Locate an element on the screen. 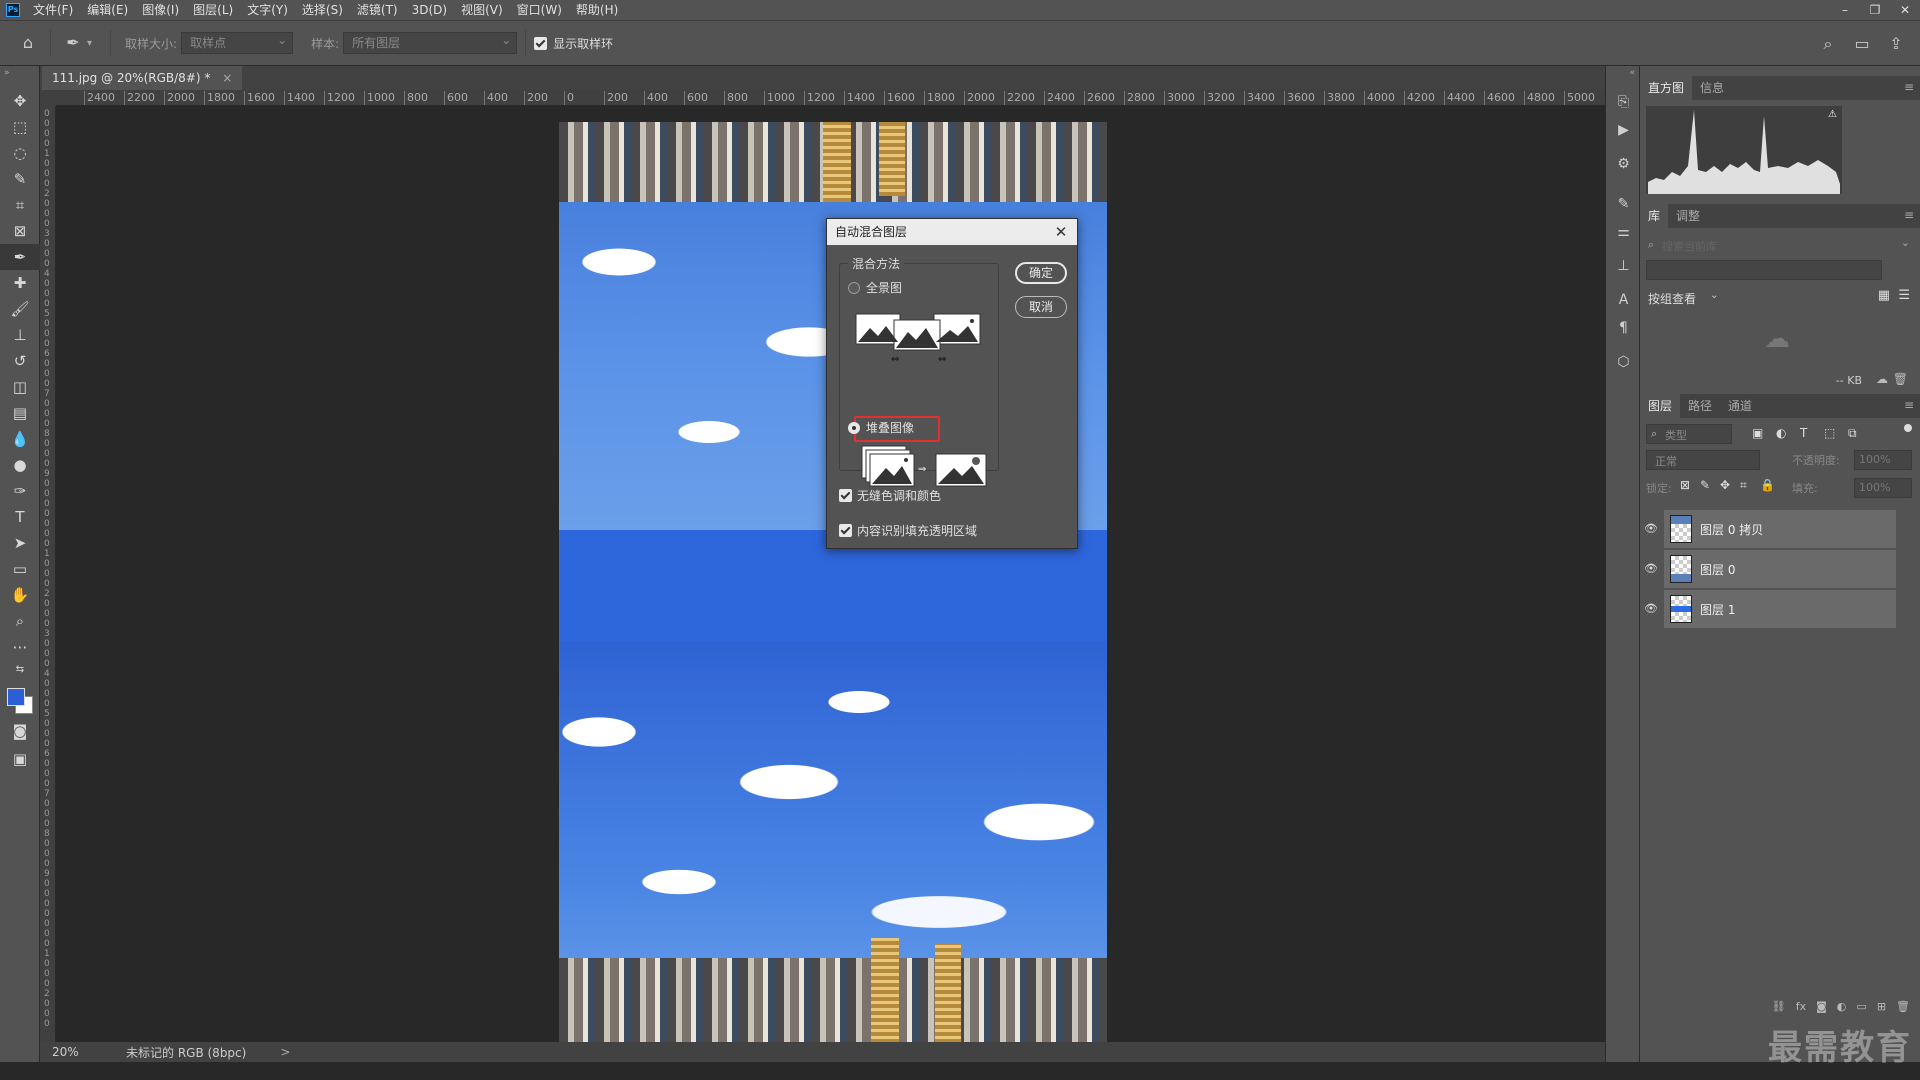 This screenshot has width=1920, height=1080. warning-icon: ⚠ is located at coordinates (1833, 115).